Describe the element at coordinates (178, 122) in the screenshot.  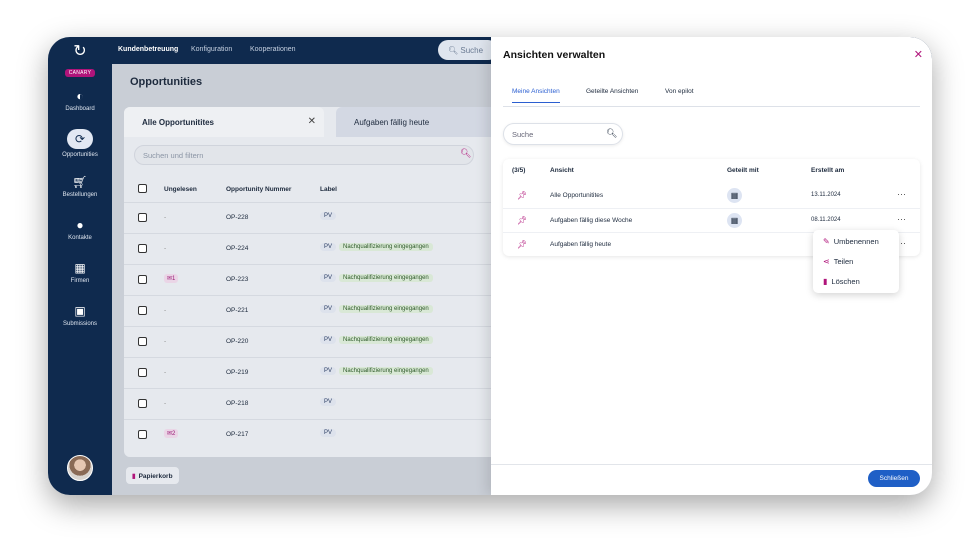
I see `tab-label: Alle Opportunitites` at that location.